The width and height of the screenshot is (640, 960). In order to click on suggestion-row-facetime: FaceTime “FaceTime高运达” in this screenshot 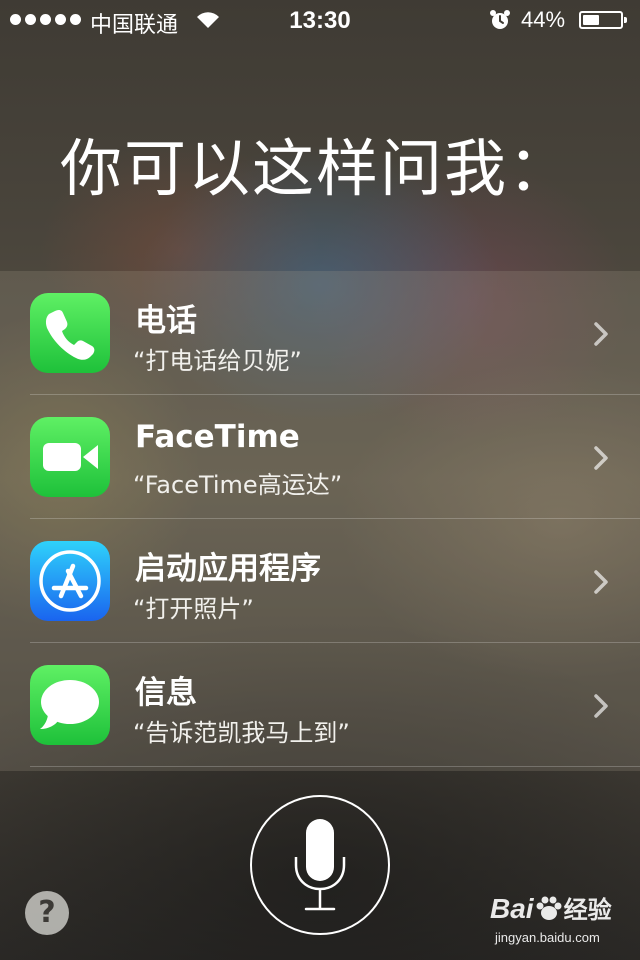, I will do `click(320, 457)`.